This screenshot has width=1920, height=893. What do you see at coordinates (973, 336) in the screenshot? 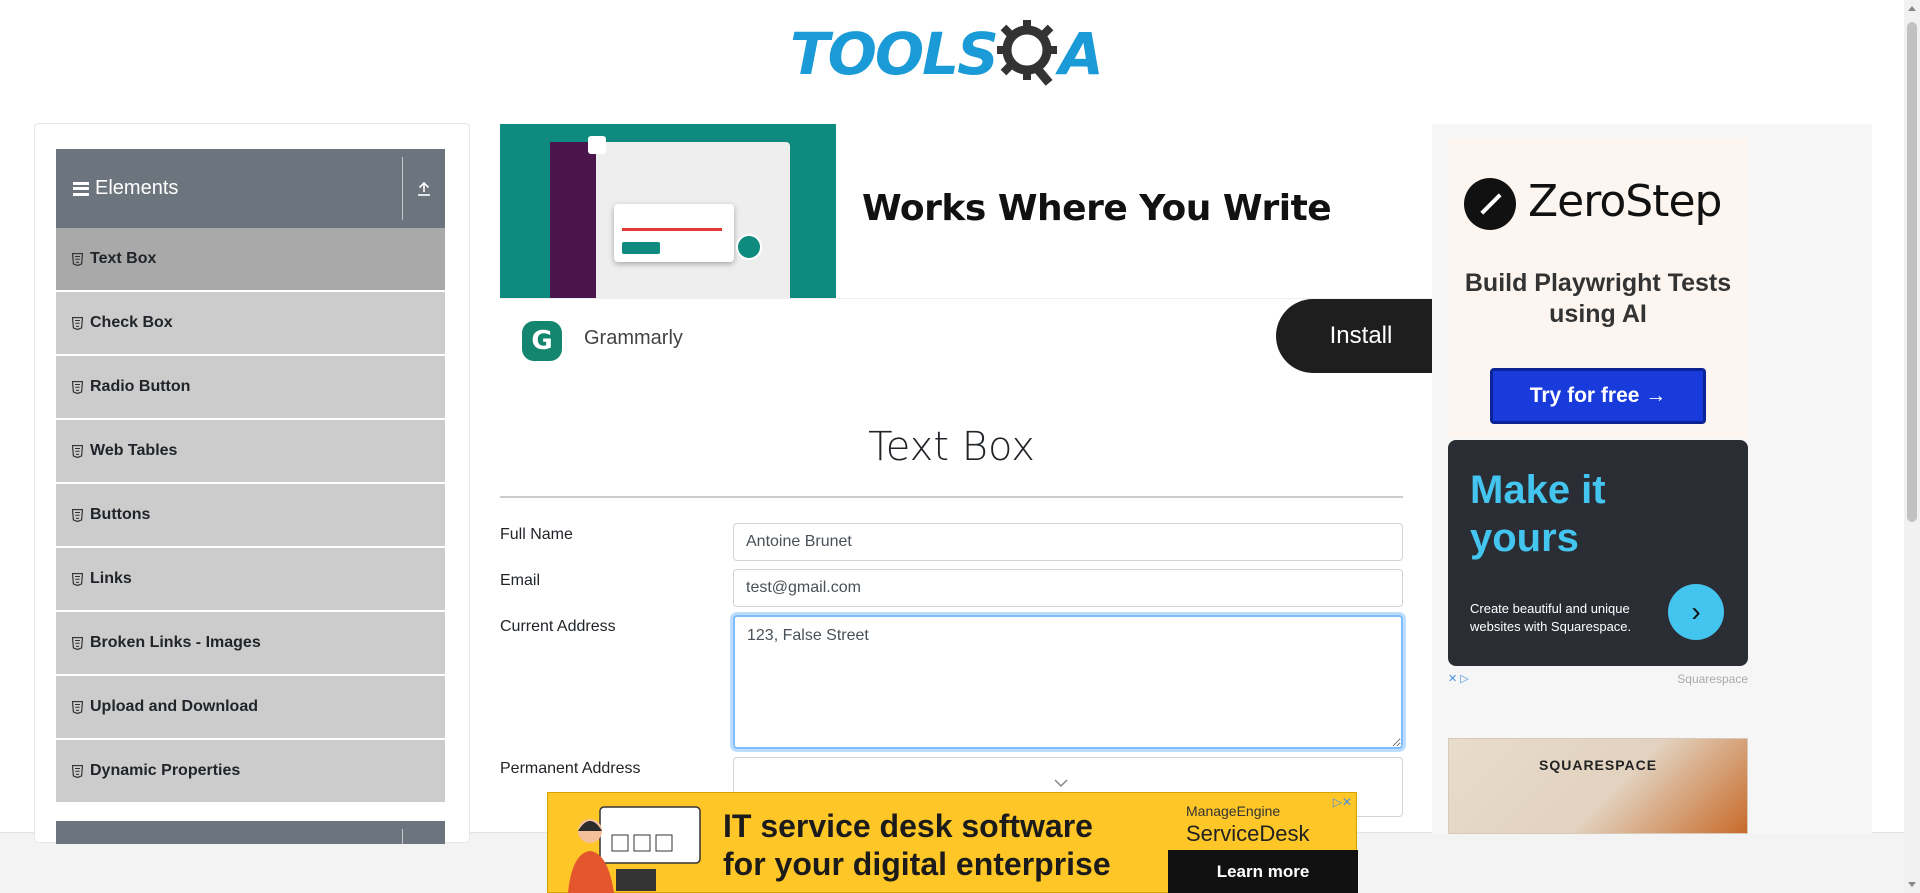
I see `ad-footer: G Grammarly Install` at bounding box center [973, 336].